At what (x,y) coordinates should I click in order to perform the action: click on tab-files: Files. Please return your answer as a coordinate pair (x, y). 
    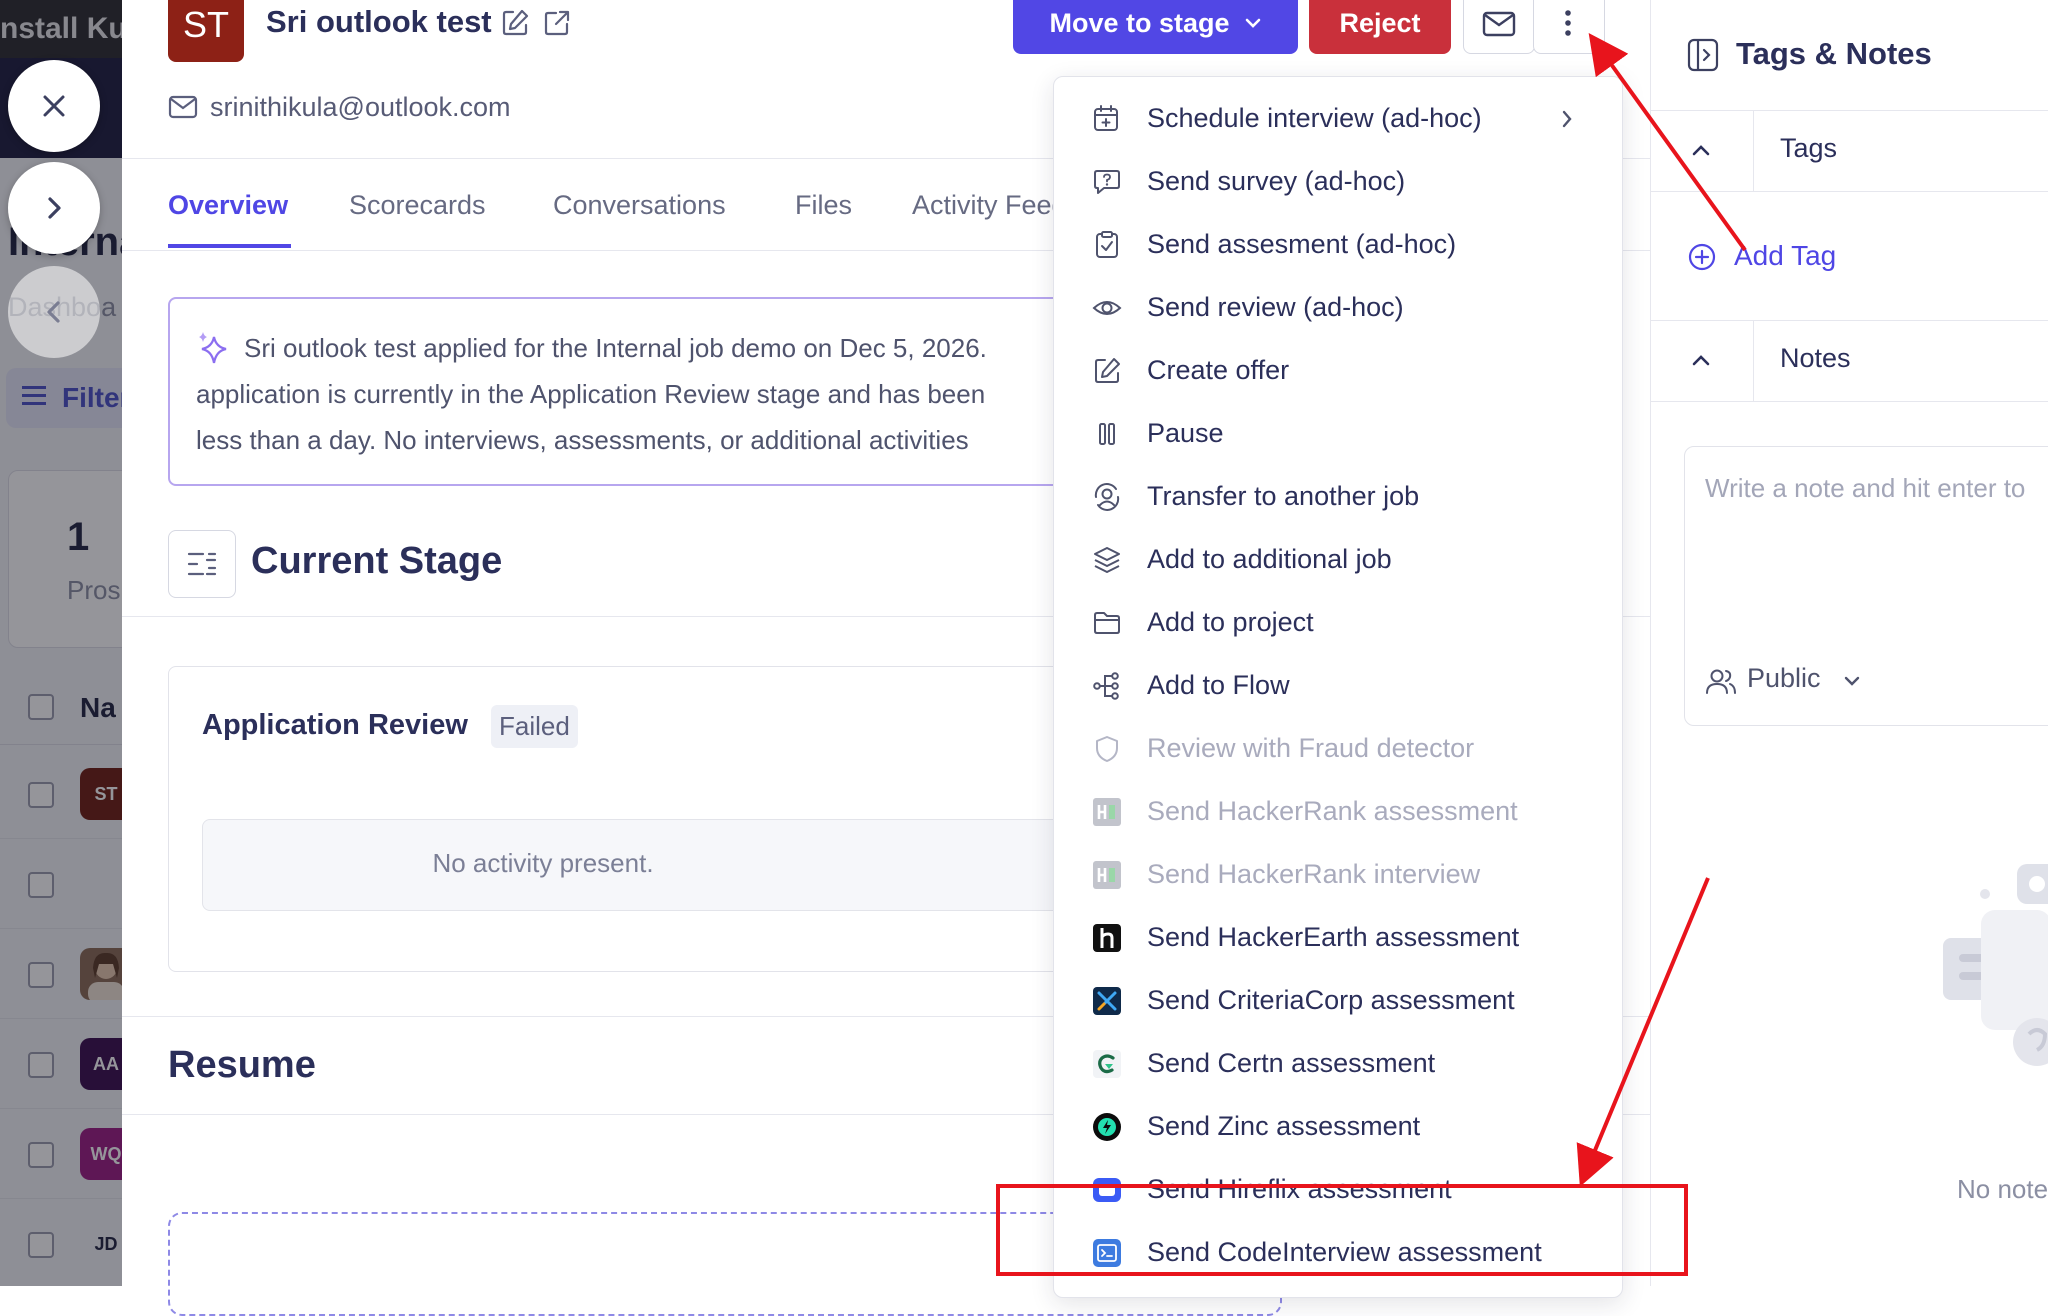
    Looking at the image, I should click on (823, 205).